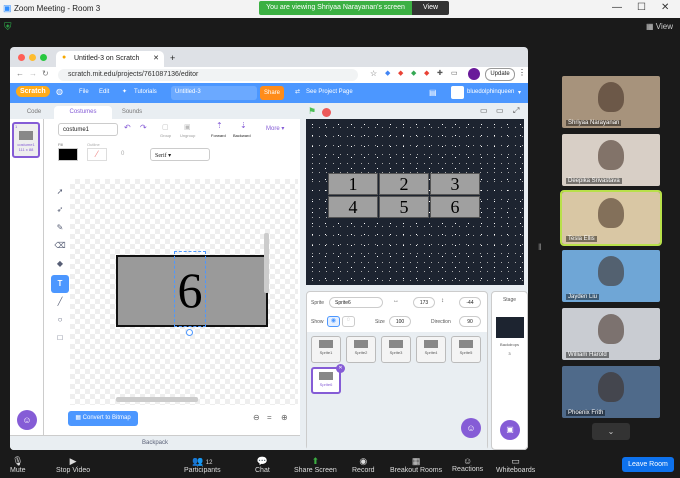  I want to click on share-button: Share, so click(272, 93).